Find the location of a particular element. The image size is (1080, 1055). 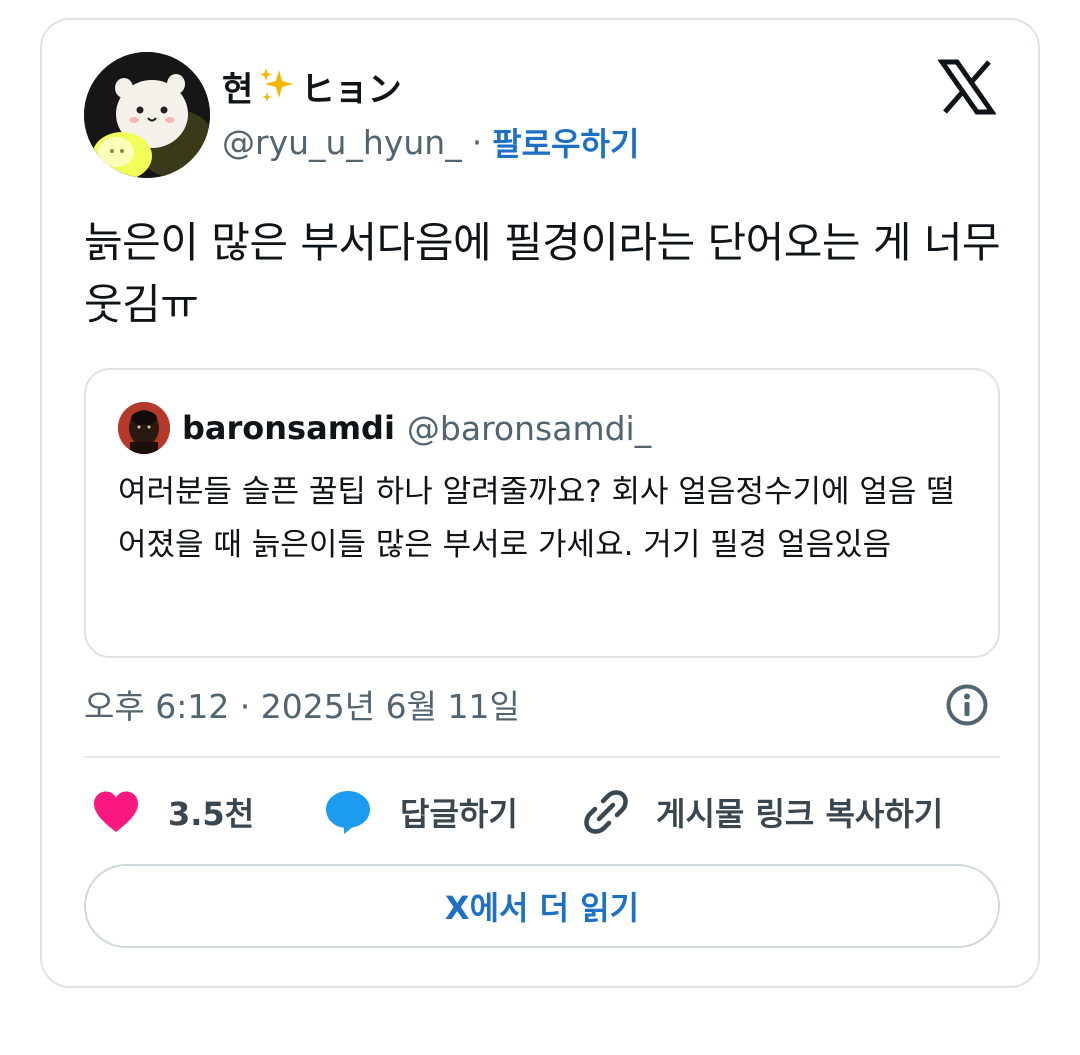

avatar-image is located at coordinates (147, 115).